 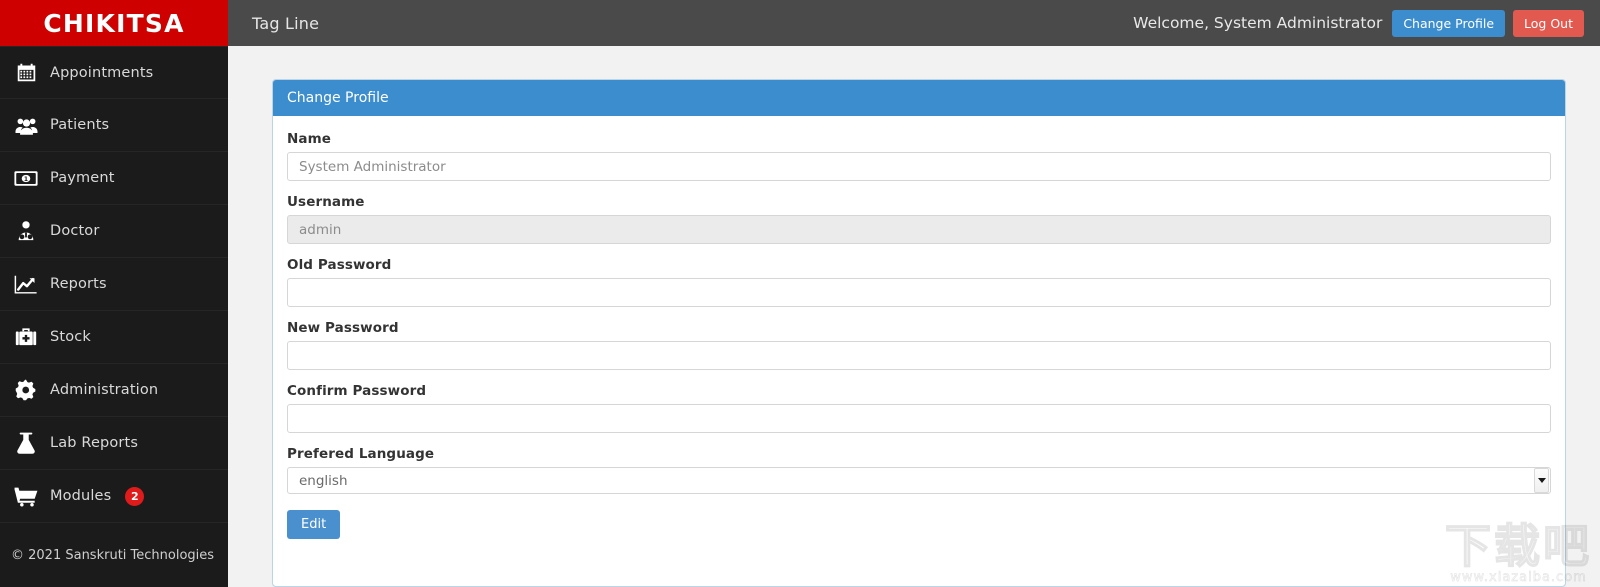 What do you see at coordinates (1258, 23) in the screenshot?
I see `welcome-message: Welcome, System Administrator` at bounding box center [1258, 23].